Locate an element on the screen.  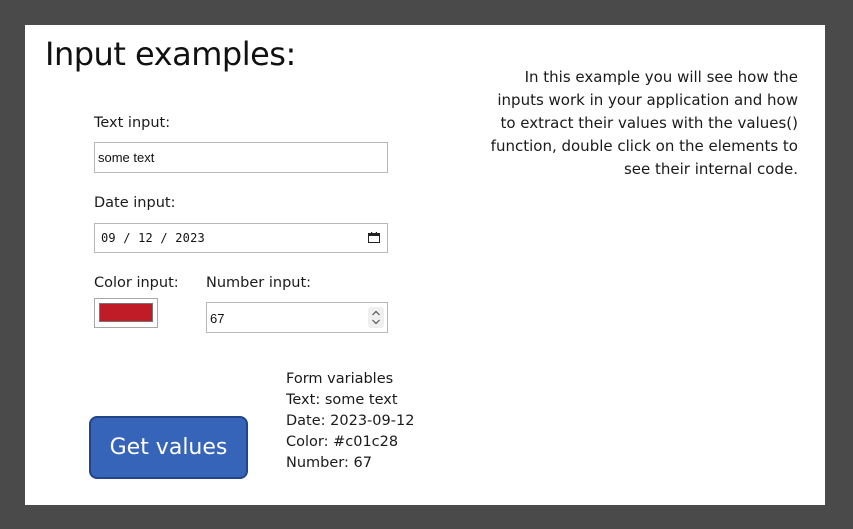
text-input-value: some text is located at coordinates (126, 157).